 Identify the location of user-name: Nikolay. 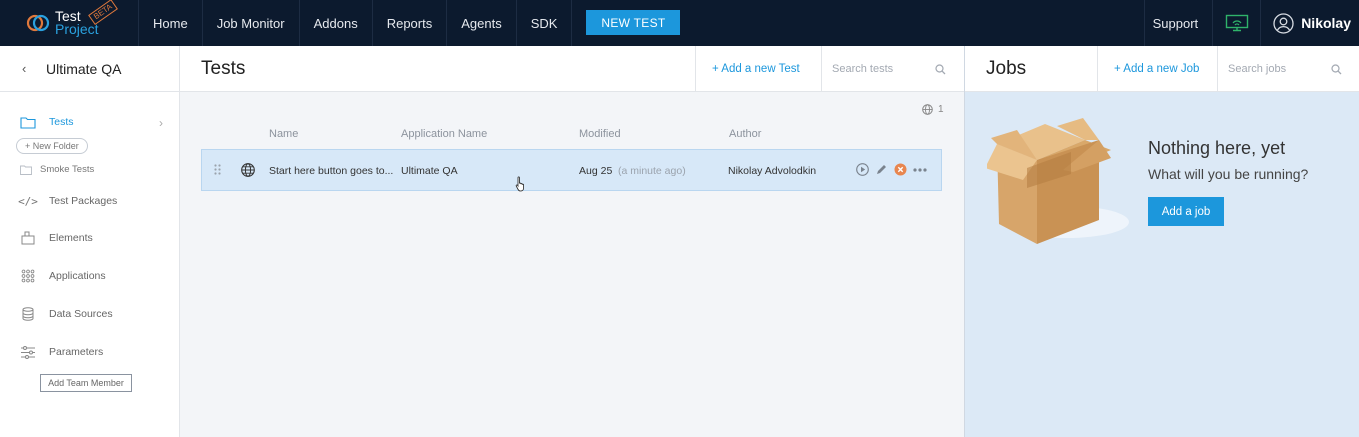
(1326, 23).